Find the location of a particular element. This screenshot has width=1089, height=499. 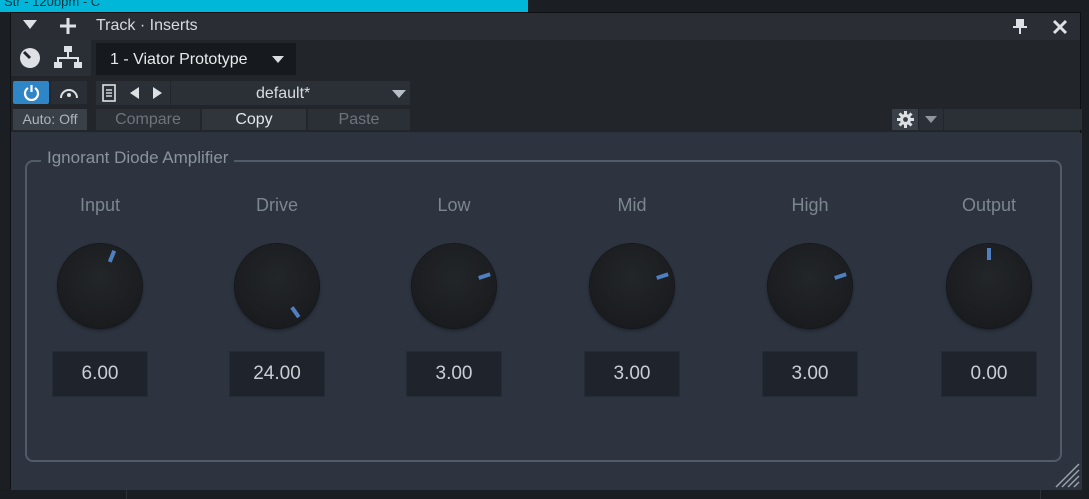

settings-dropdown is located at coordinates (931, 119).